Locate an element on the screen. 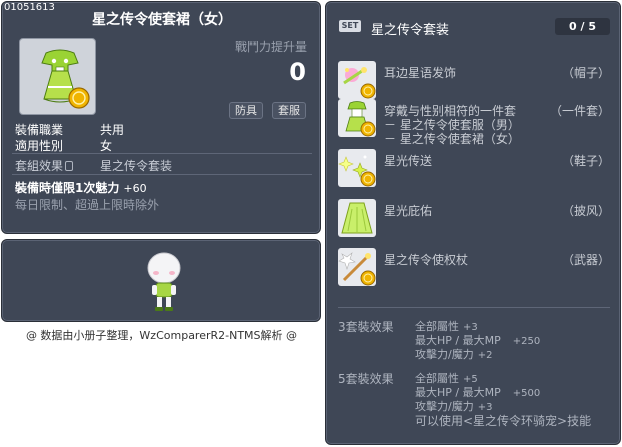  set-effect-label: 套組效果 is located at coordinates (39, 166).